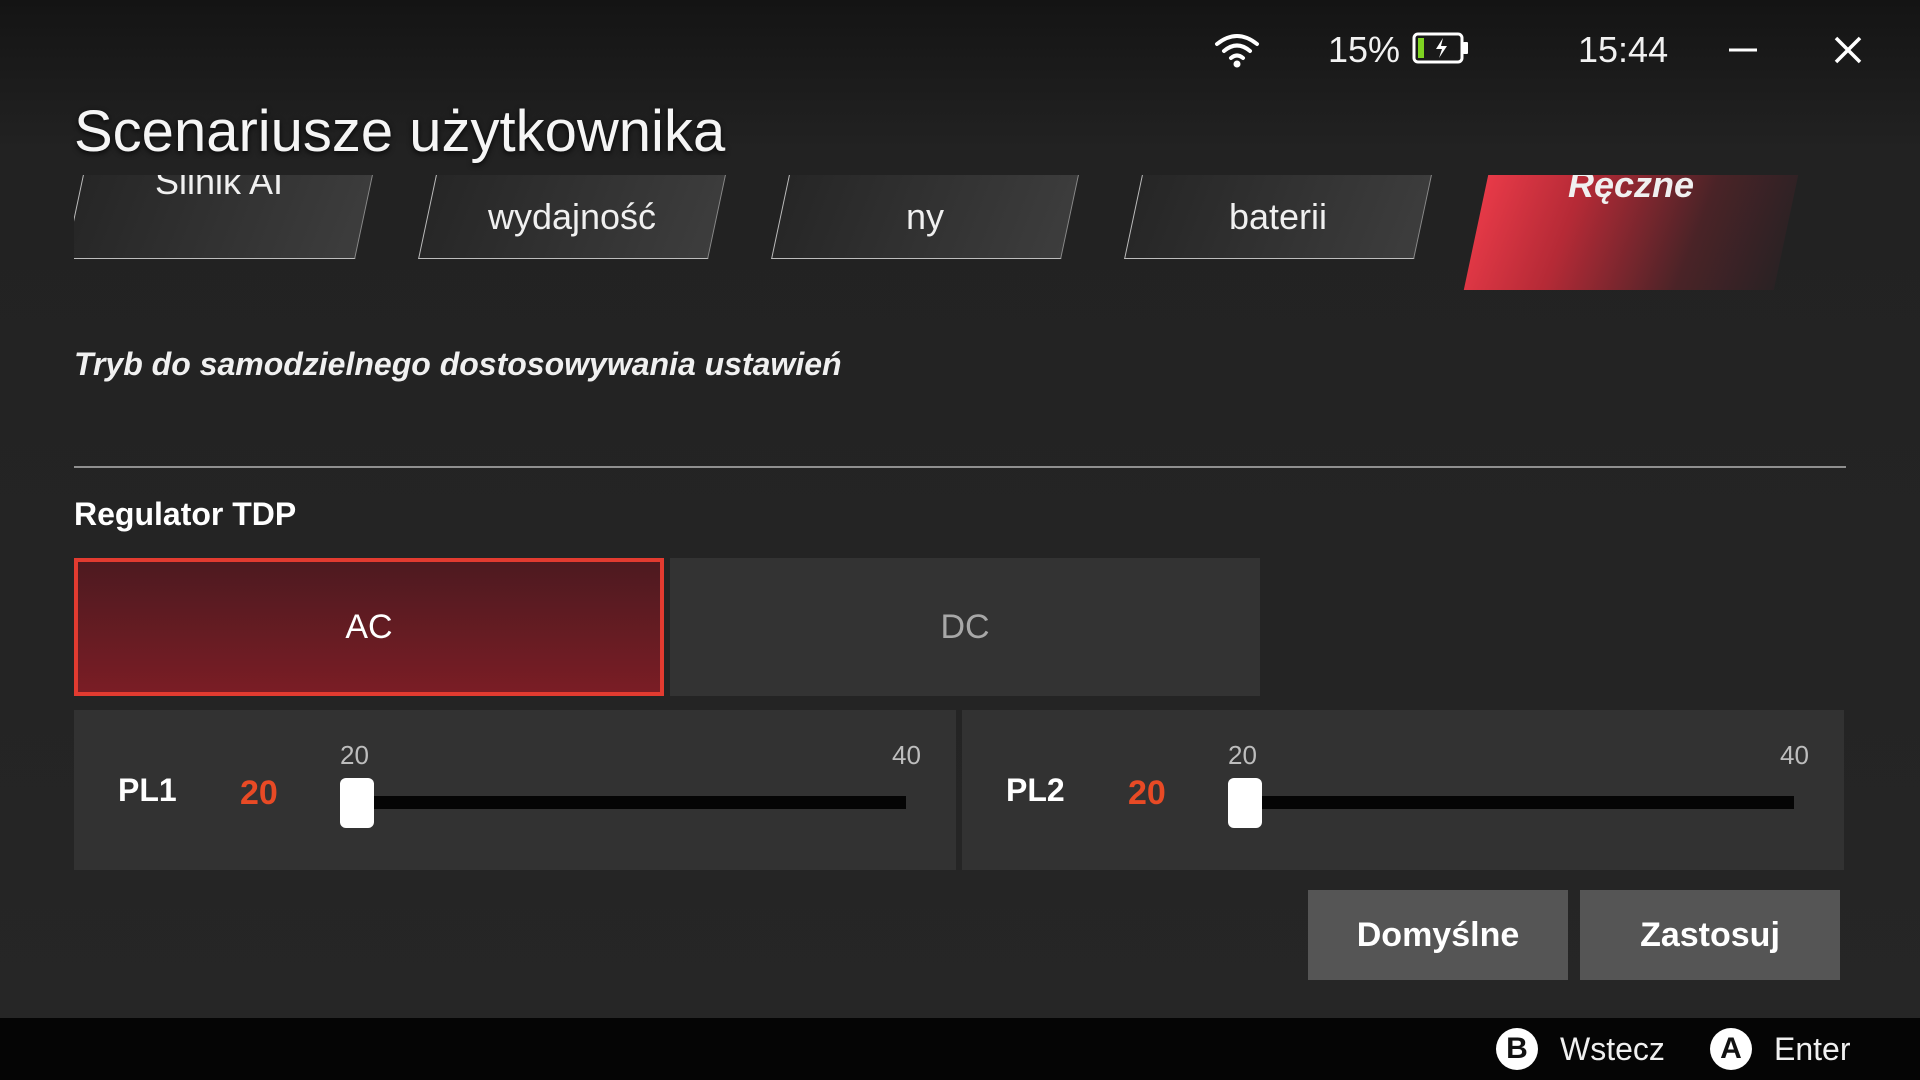  Describe the element at coordinates (1364, 49) in the screenshot. I see `battery-percent: 15%` at that location.